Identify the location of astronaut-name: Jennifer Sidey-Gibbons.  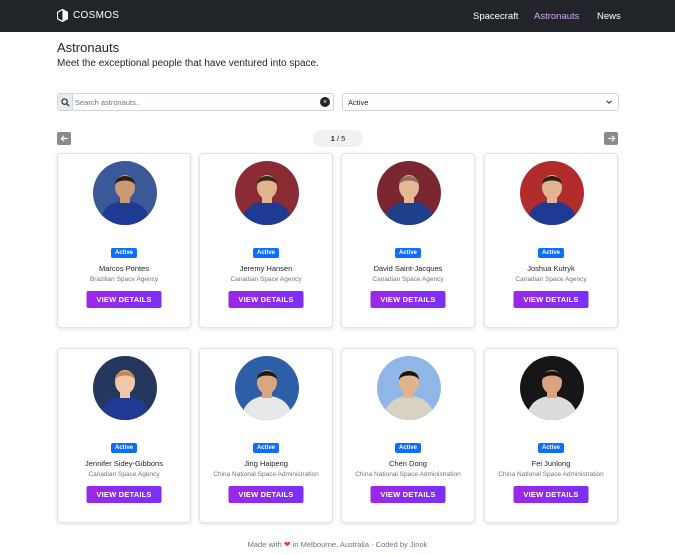
(124, 463).